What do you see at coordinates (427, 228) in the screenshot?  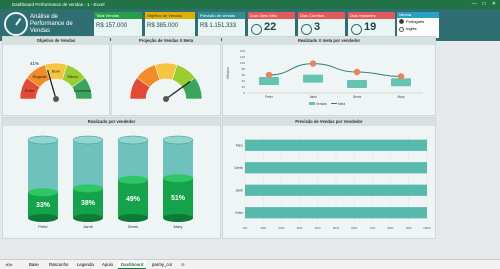 I see `x-tick-label: 100%` at bounding box center [427, 228].